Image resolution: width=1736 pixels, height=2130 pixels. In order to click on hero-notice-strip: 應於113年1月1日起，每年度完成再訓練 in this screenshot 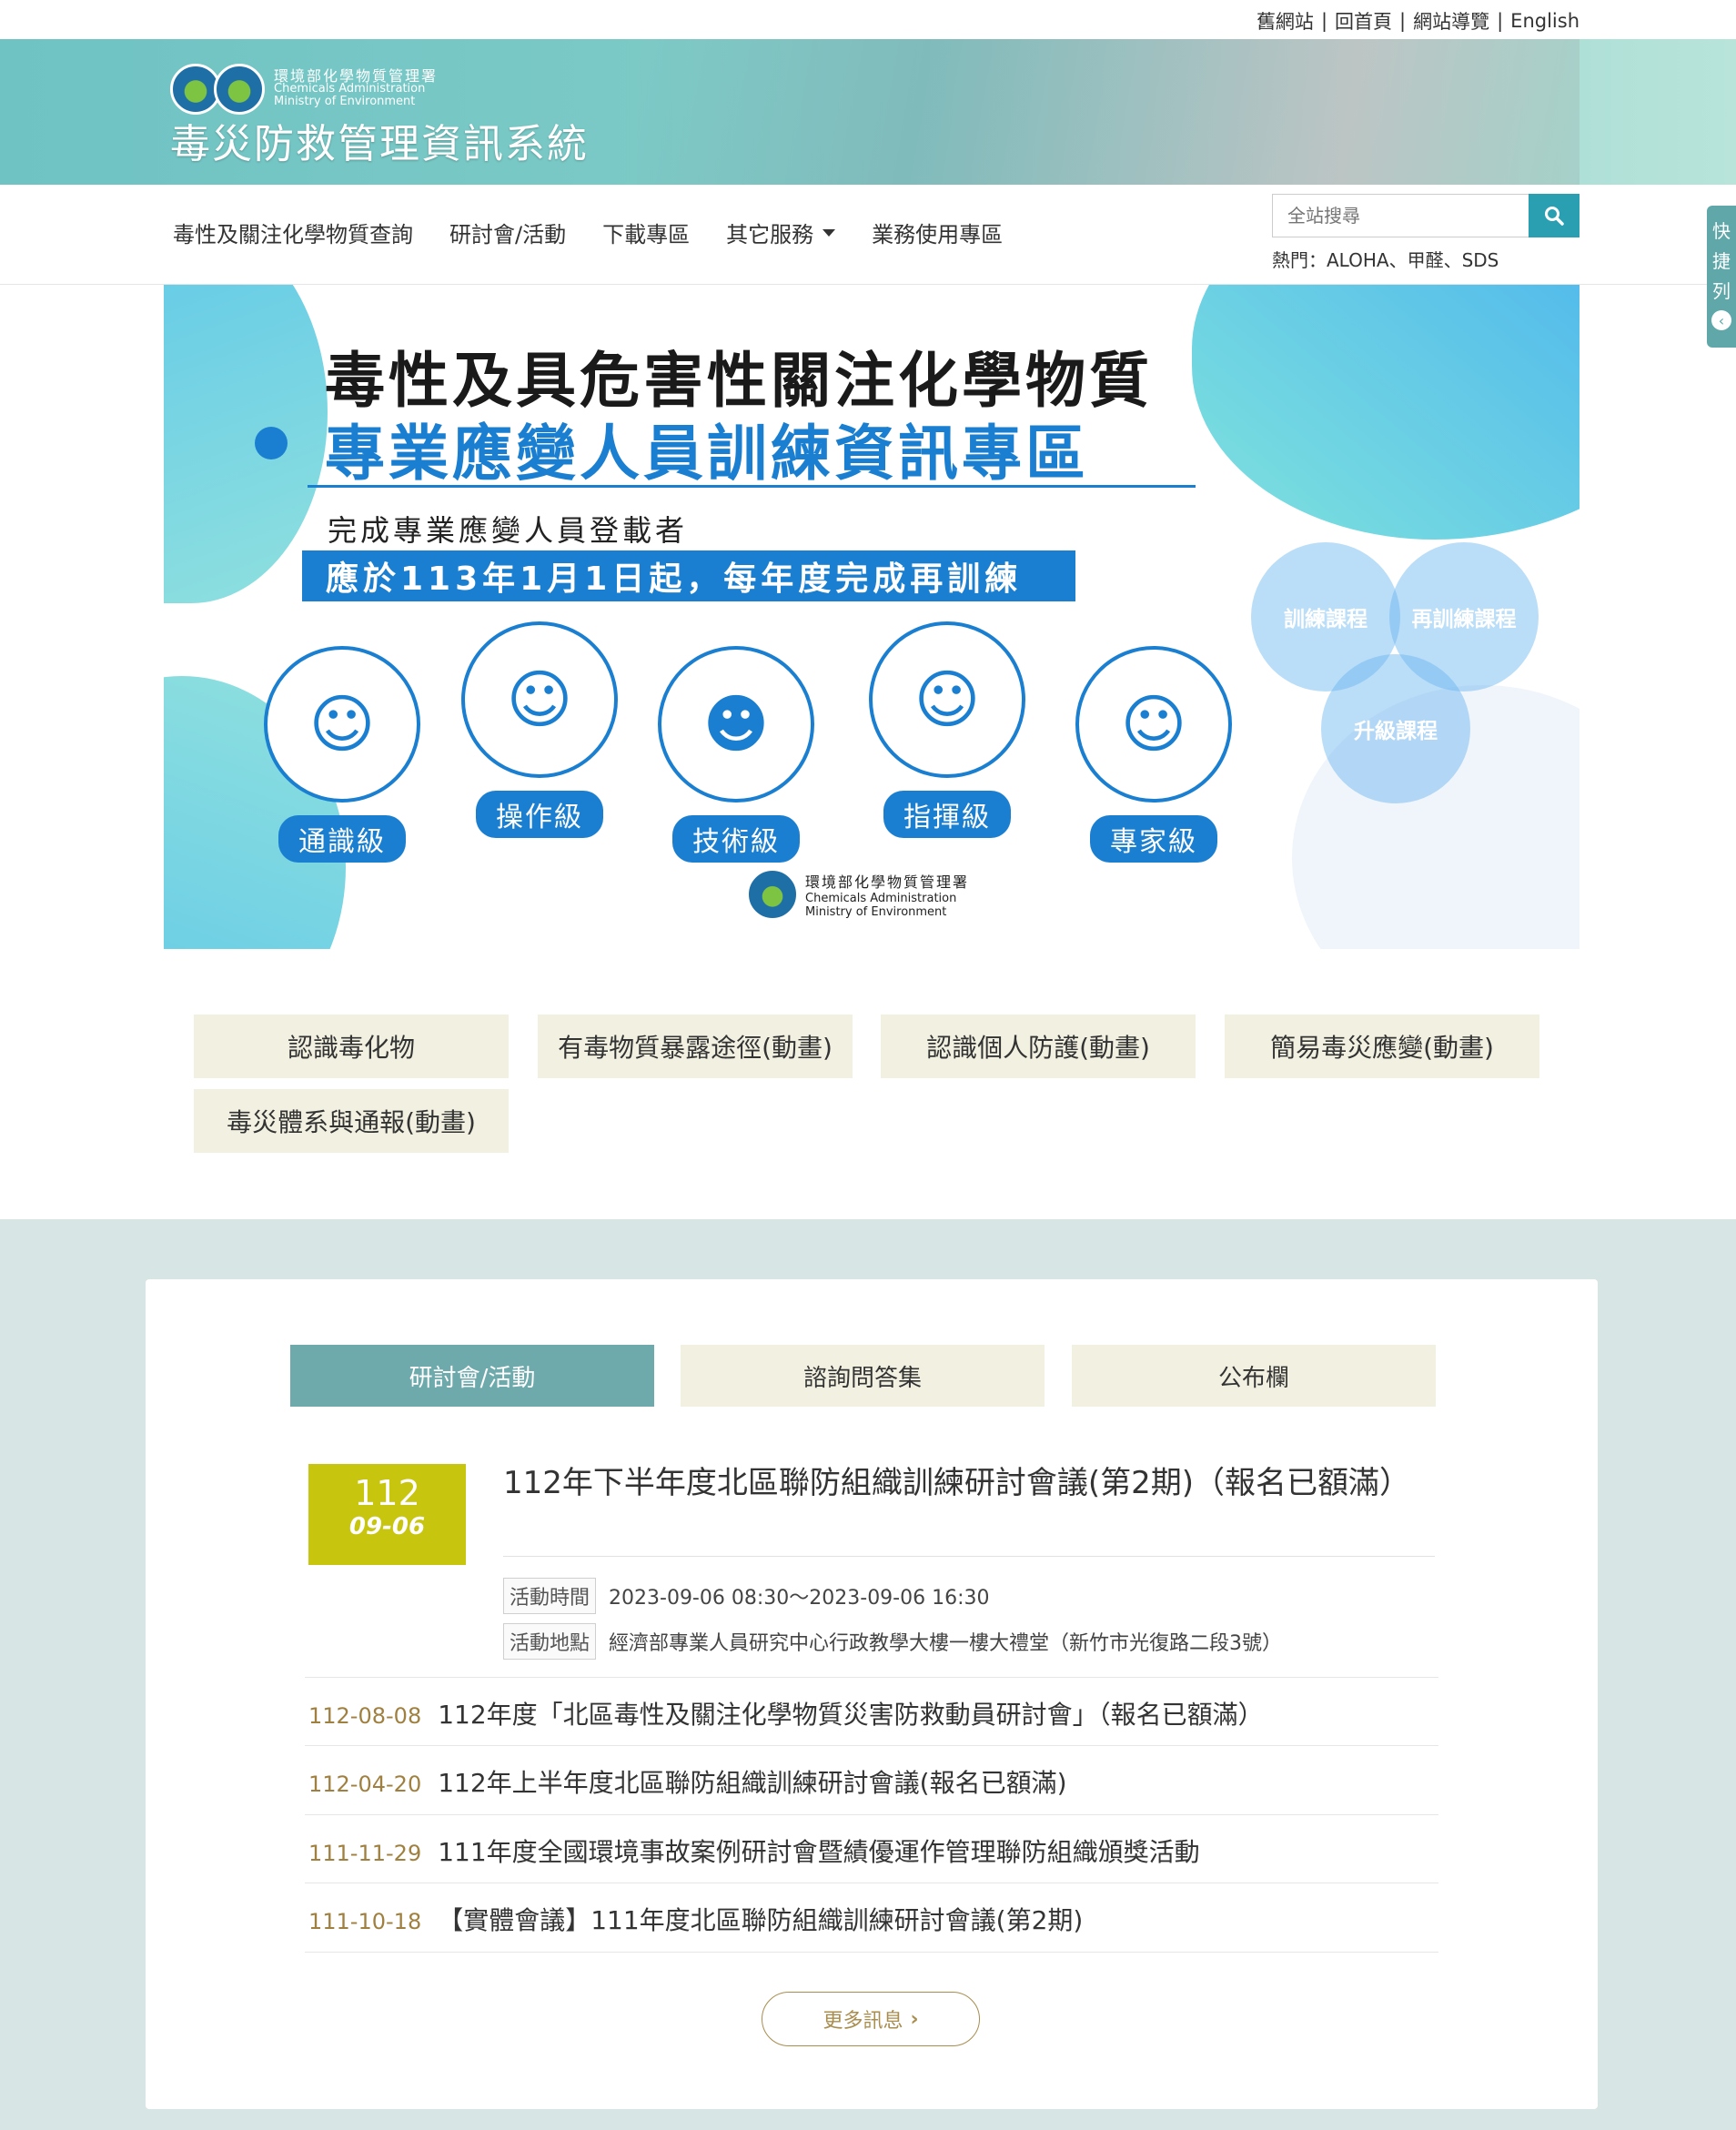, I will do `click(688, 575)`.